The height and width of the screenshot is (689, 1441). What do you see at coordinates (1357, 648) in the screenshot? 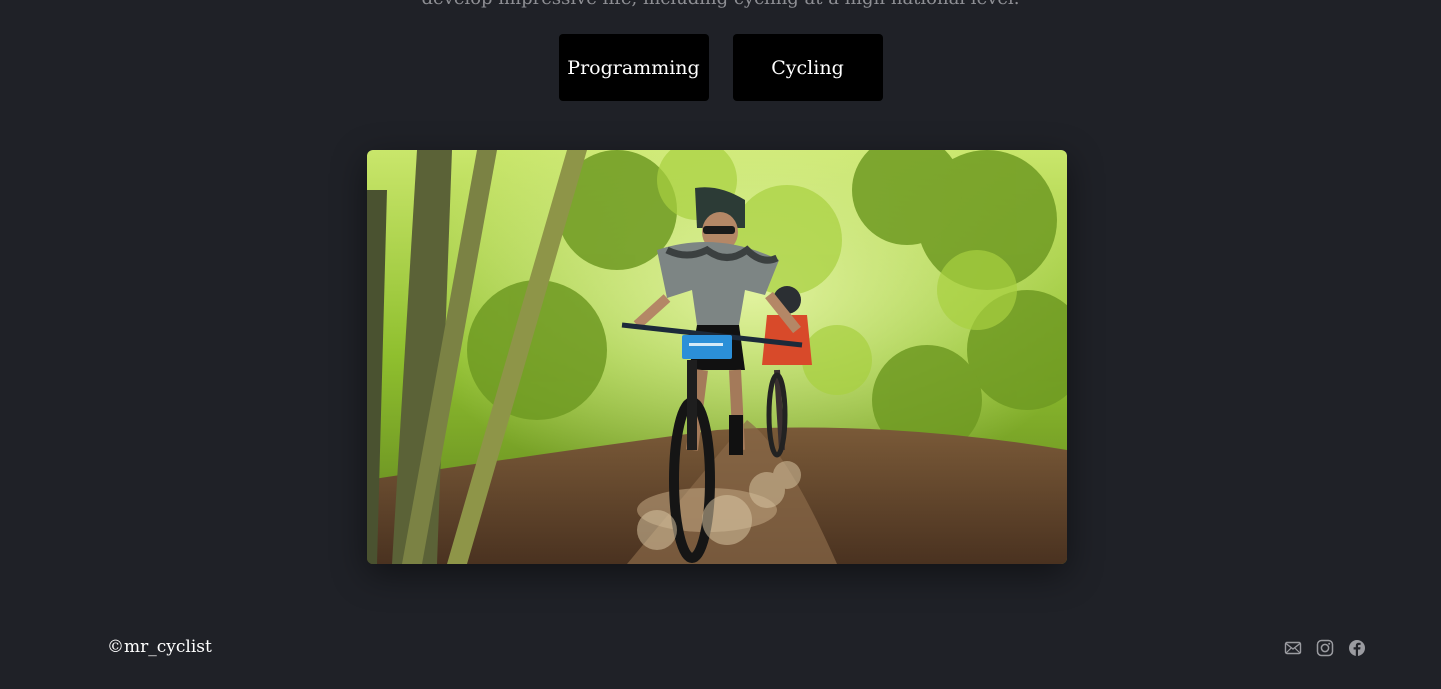
I see `facebook-icon` at bounding box center [1357, 648].